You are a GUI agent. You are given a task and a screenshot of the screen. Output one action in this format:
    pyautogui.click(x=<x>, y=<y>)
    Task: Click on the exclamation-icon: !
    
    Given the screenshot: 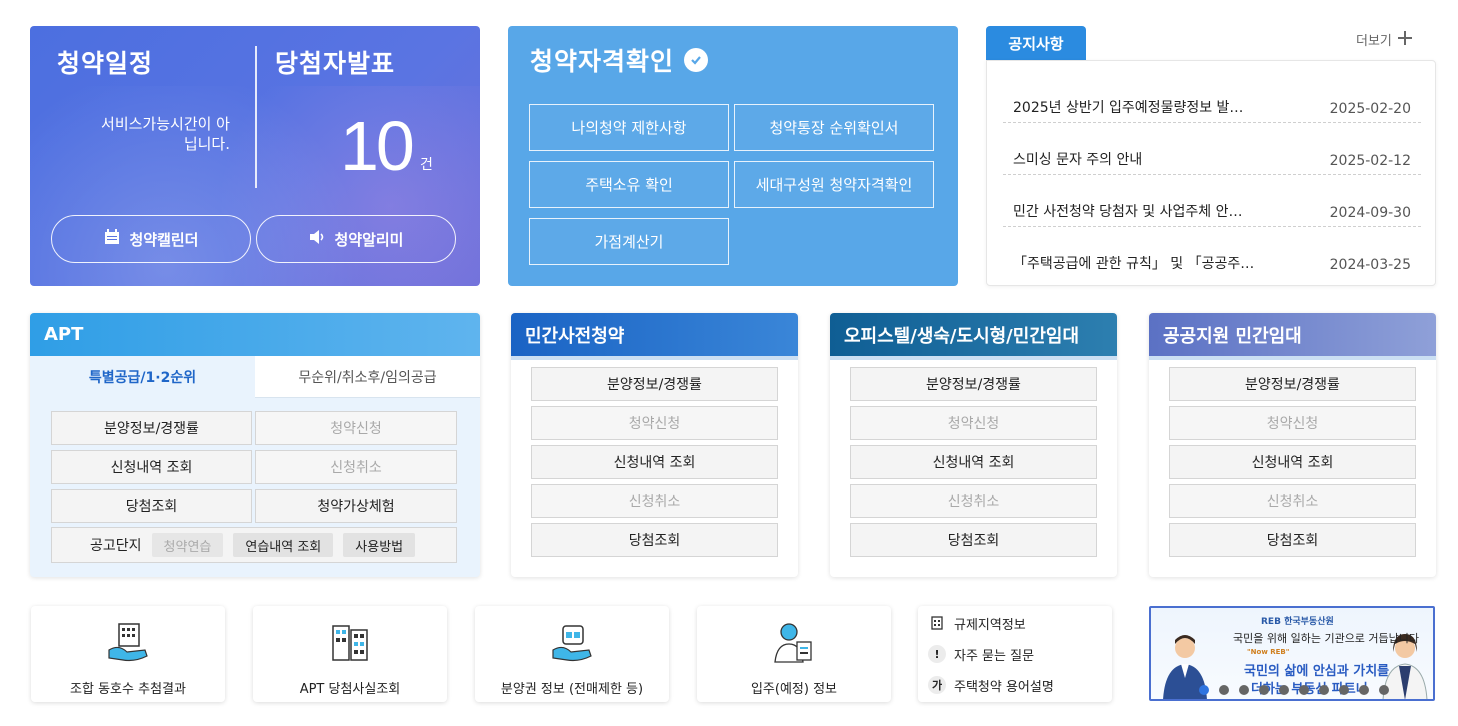 What is the action you would take?
    pyautogui.click(x=937, y=654)
    